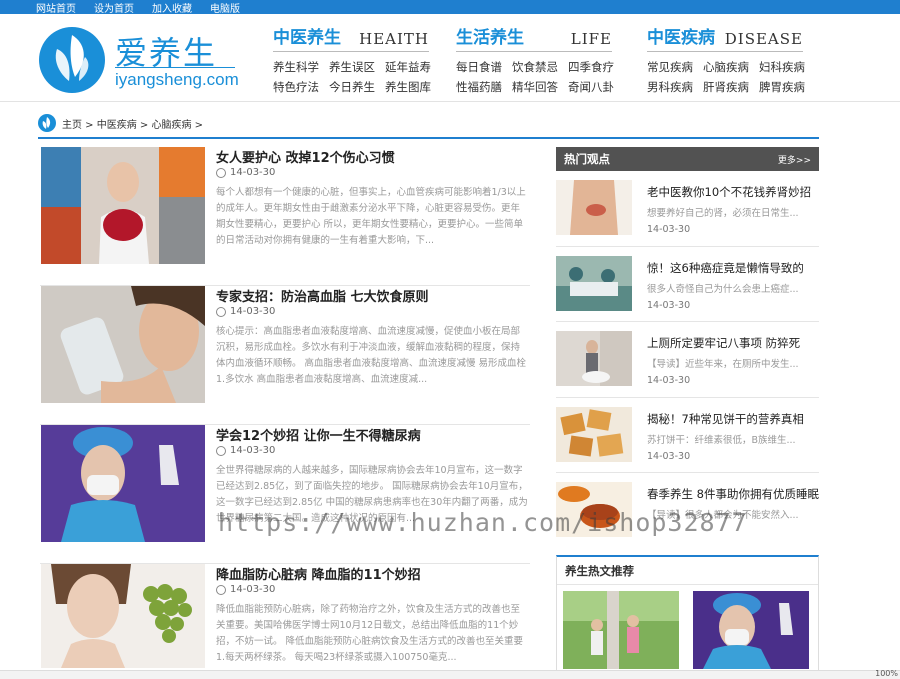  Describe the element at coordinates (670, 67) in the screenshot. I see `nav-link: 常见疾病` at that location.